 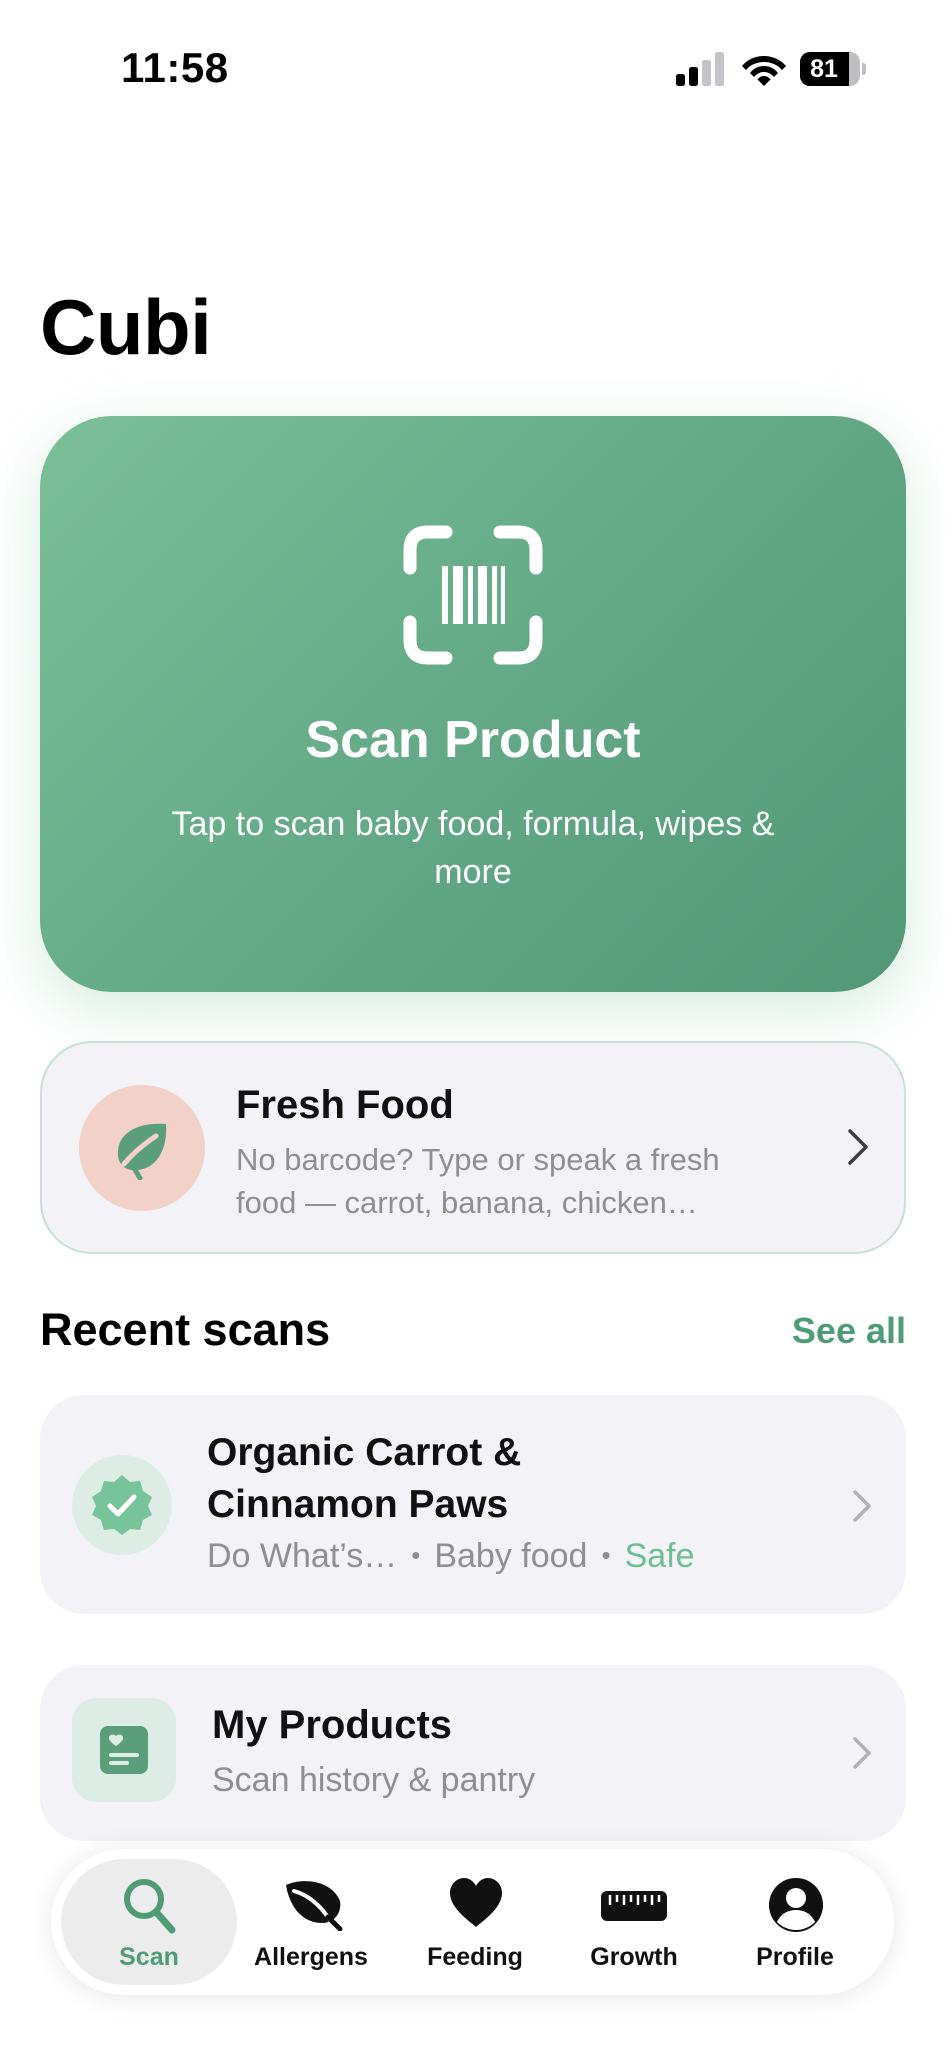 What do you see at coordinates (149, 1957) in the screenshot?
I see `tab-scan-label: Scan` at bounding box center [149, 1957].